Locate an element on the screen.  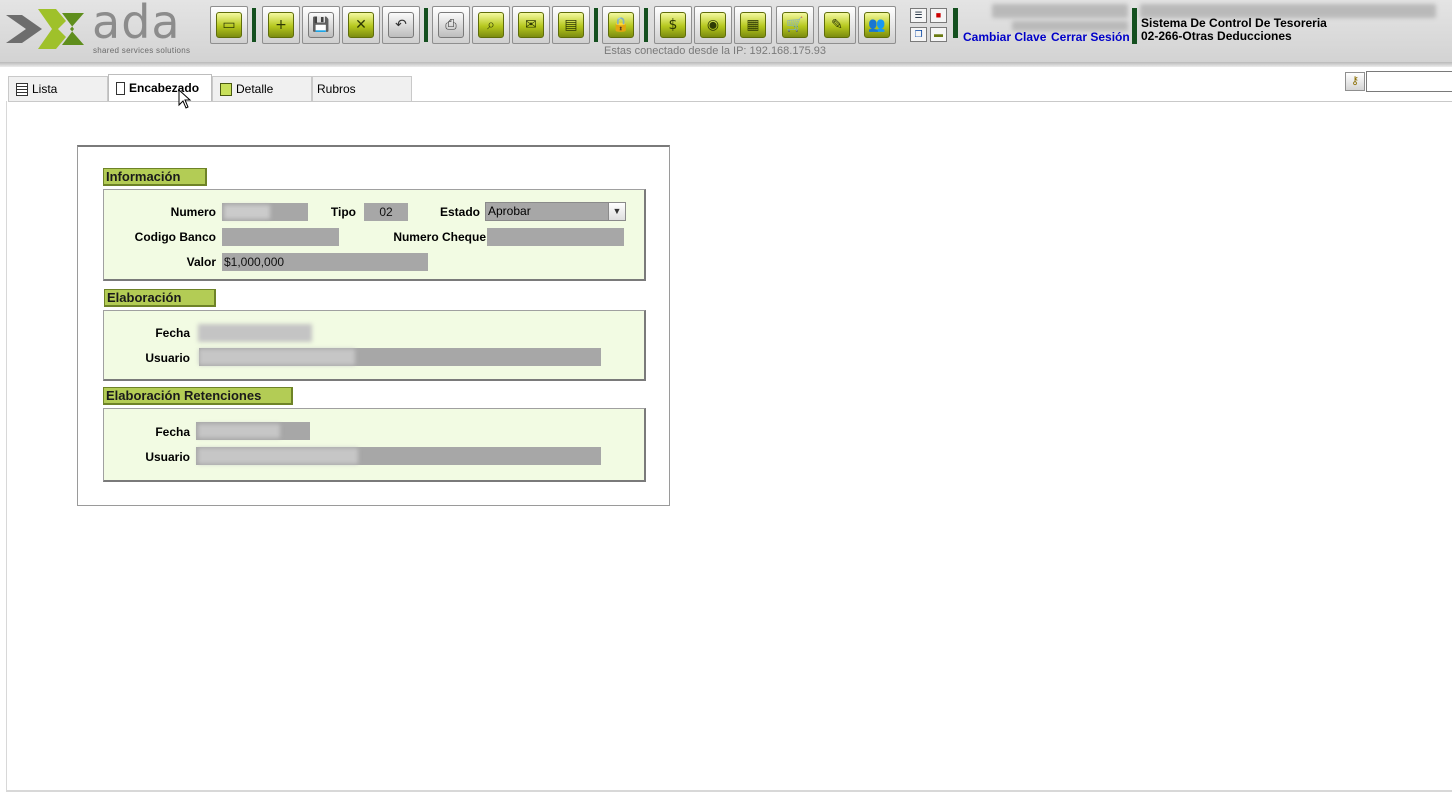
change-password-link: Cambiar Clave is located at coordinates (1004, 37).